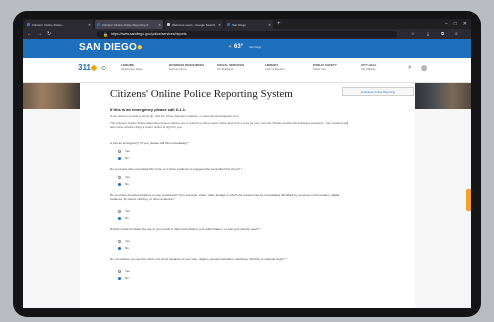 This screenshot has width=494, height=322. Describe the element at coordinates (410, 68) in the screenshot. I see `search-icon: ⌕` at that location.